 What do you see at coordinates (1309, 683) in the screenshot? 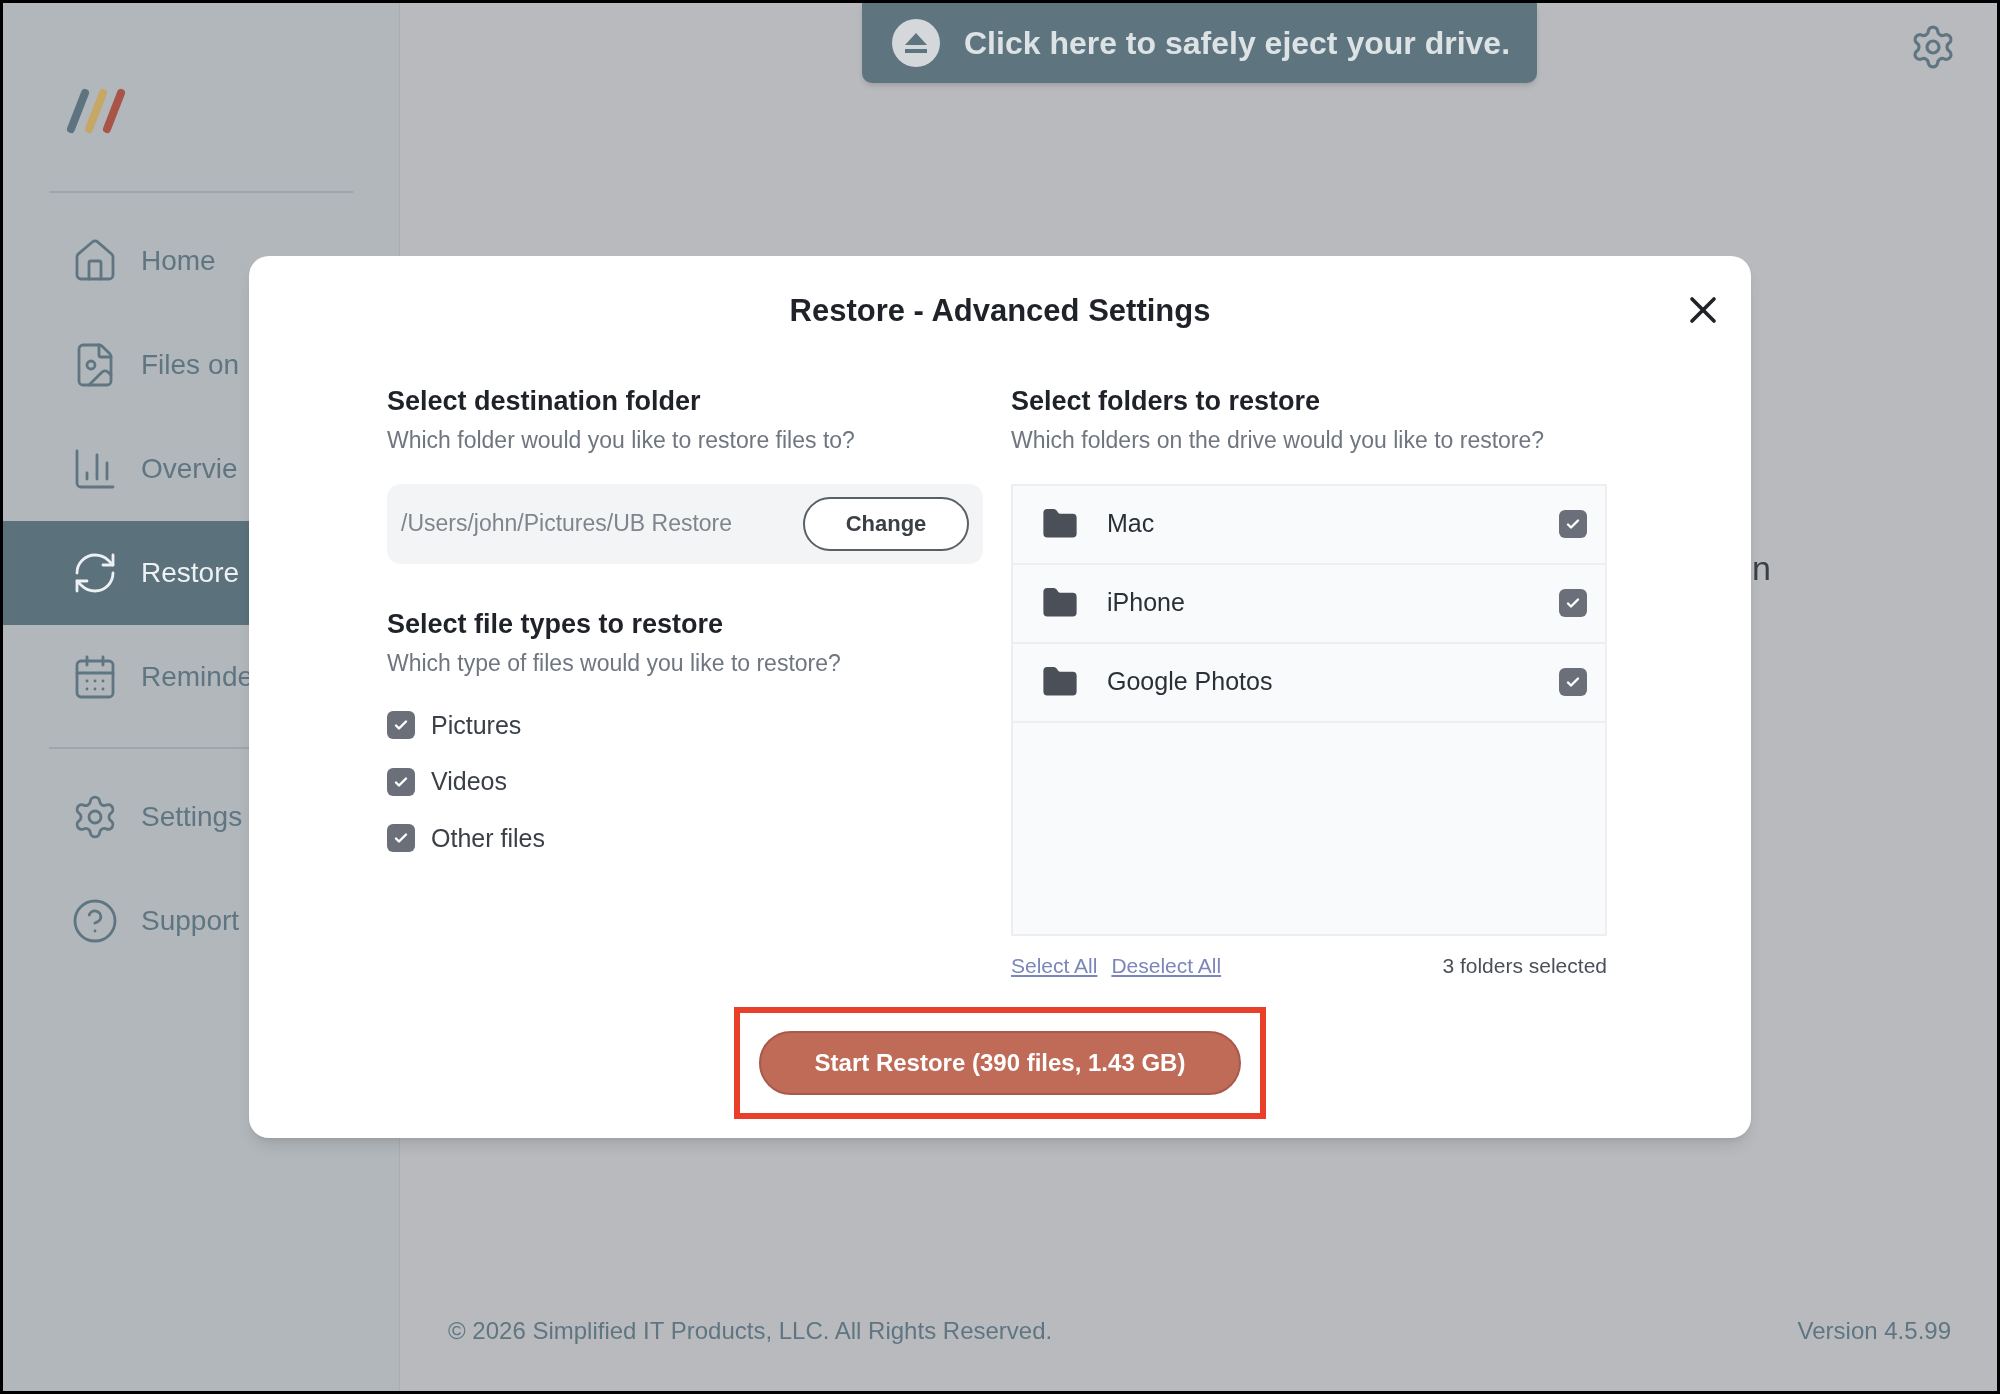
I see `folder-row: Google Photos` at bounding box center [1309, 683].